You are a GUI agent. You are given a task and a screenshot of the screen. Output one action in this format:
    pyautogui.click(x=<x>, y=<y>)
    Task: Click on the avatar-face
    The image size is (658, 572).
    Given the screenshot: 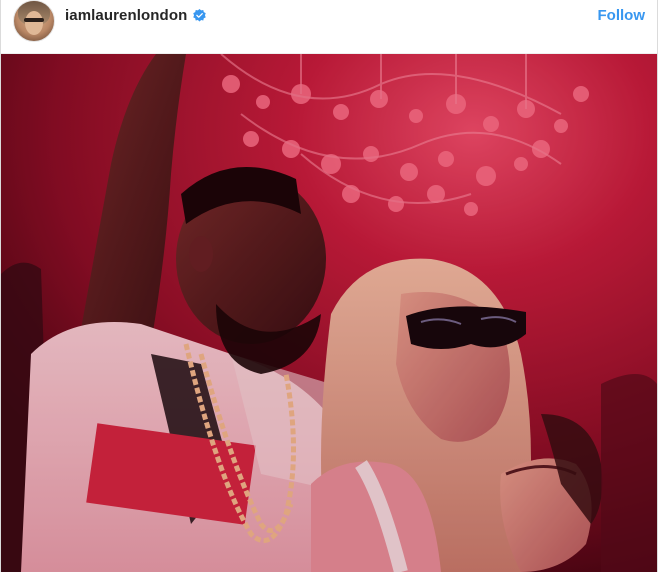 What is the action you would take?
    pyautogui.click(x=34, y=23)
    